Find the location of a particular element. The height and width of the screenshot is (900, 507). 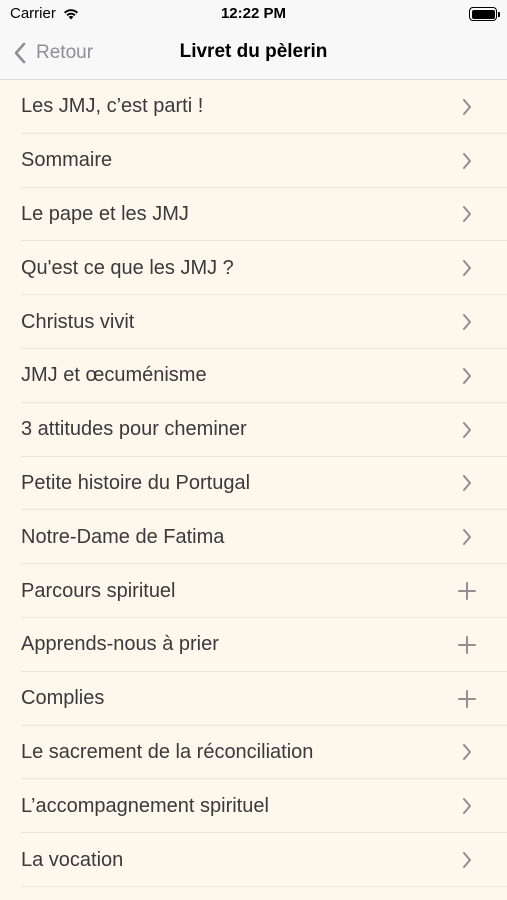

list-item: Qu'est ce que les JMJ ? is located at coordinates (253, 268).